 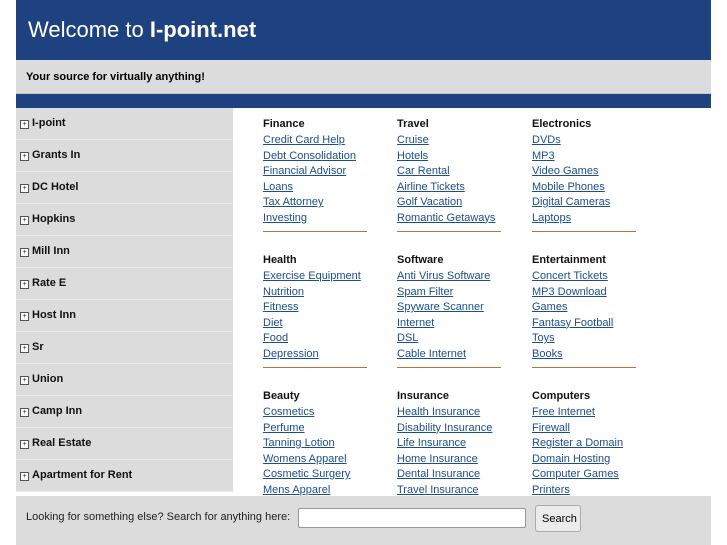 I want to click on category-link: Health Insurance, so click(x=449, y=413).